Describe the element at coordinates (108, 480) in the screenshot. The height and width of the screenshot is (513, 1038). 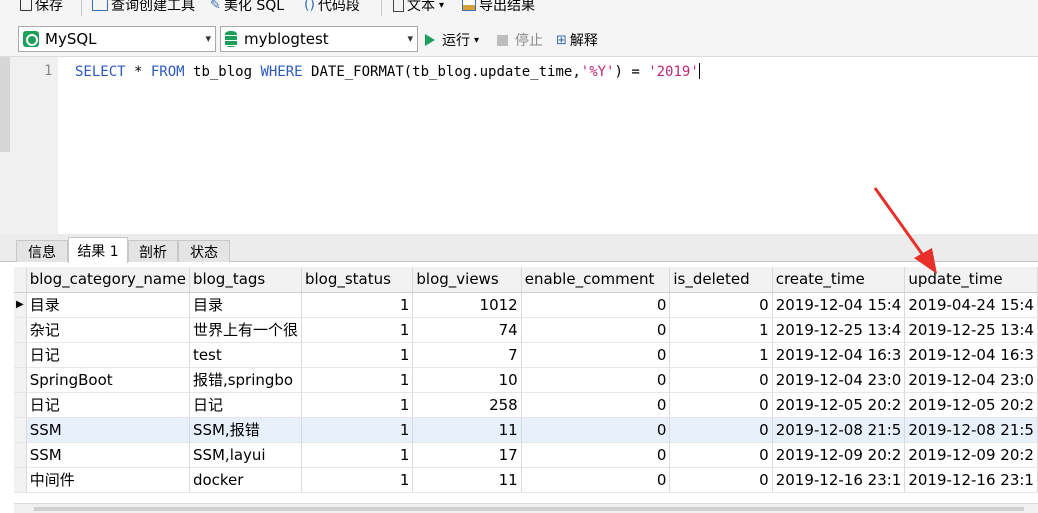
I see `table-cell: 中间件` at that location.